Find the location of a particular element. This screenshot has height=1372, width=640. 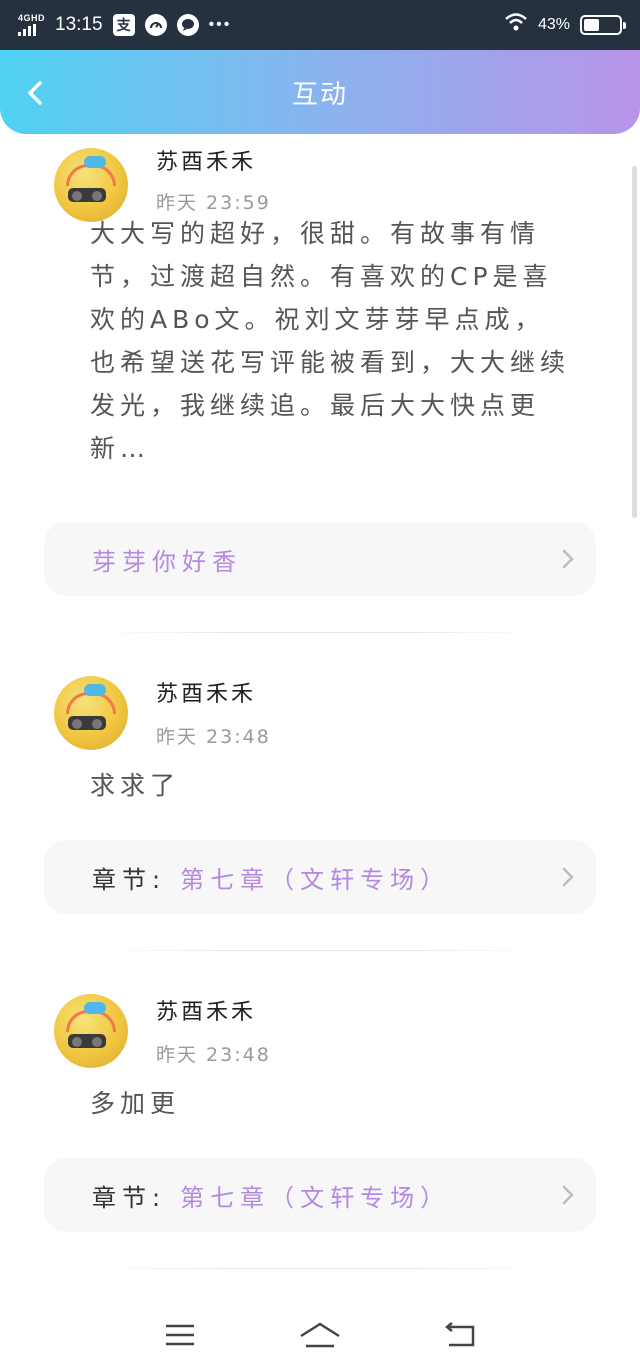

back-button is located at coordinates (35, 93).